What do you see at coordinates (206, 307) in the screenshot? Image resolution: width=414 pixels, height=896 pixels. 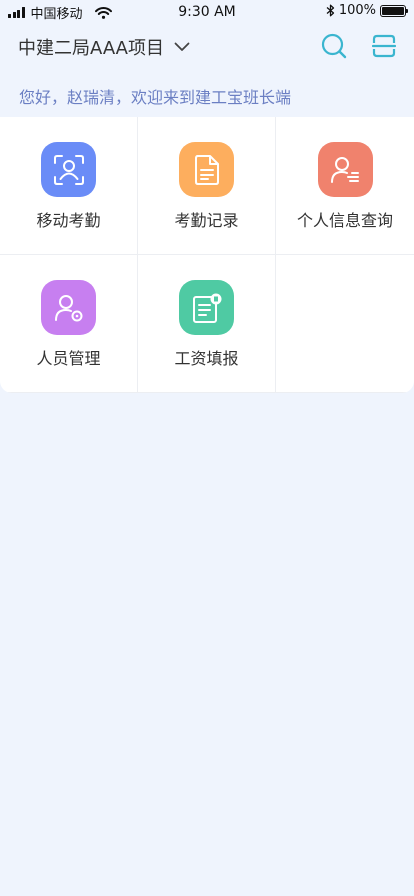 I see `payroll-form-icon` at bounding box center [206, 307].